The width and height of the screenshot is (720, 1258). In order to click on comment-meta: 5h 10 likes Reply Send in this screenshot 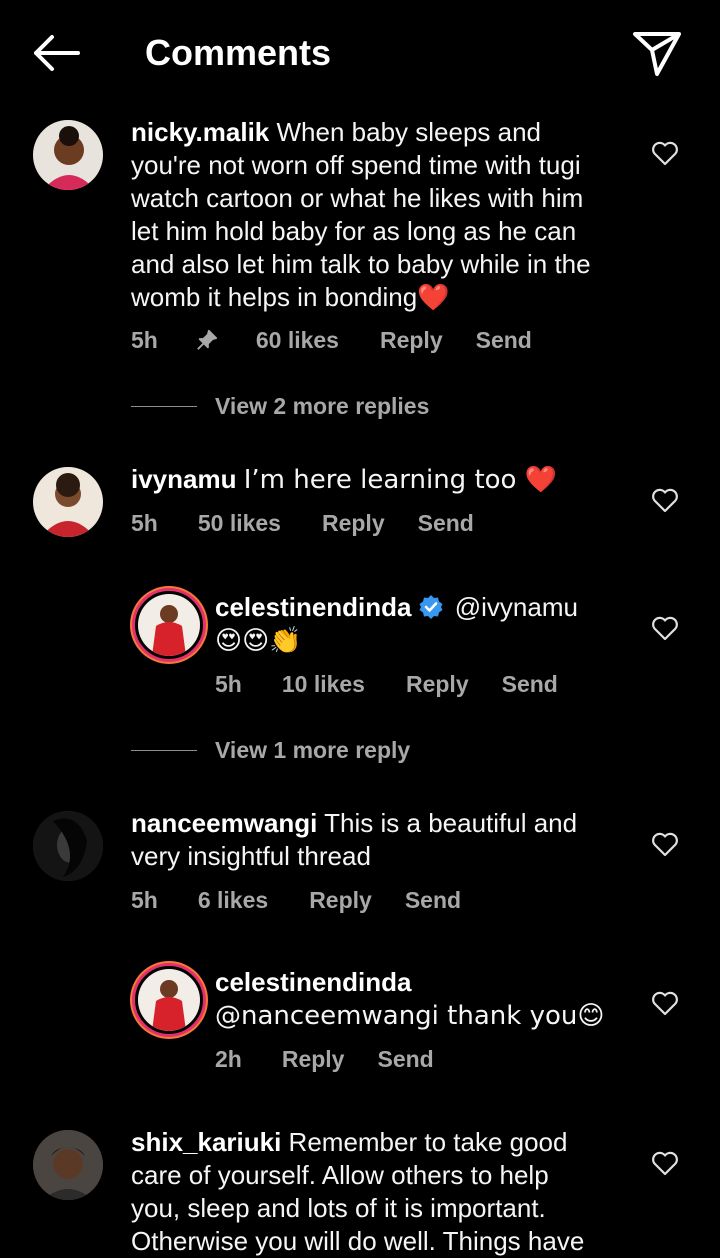, I will do `click(386, 684)`.